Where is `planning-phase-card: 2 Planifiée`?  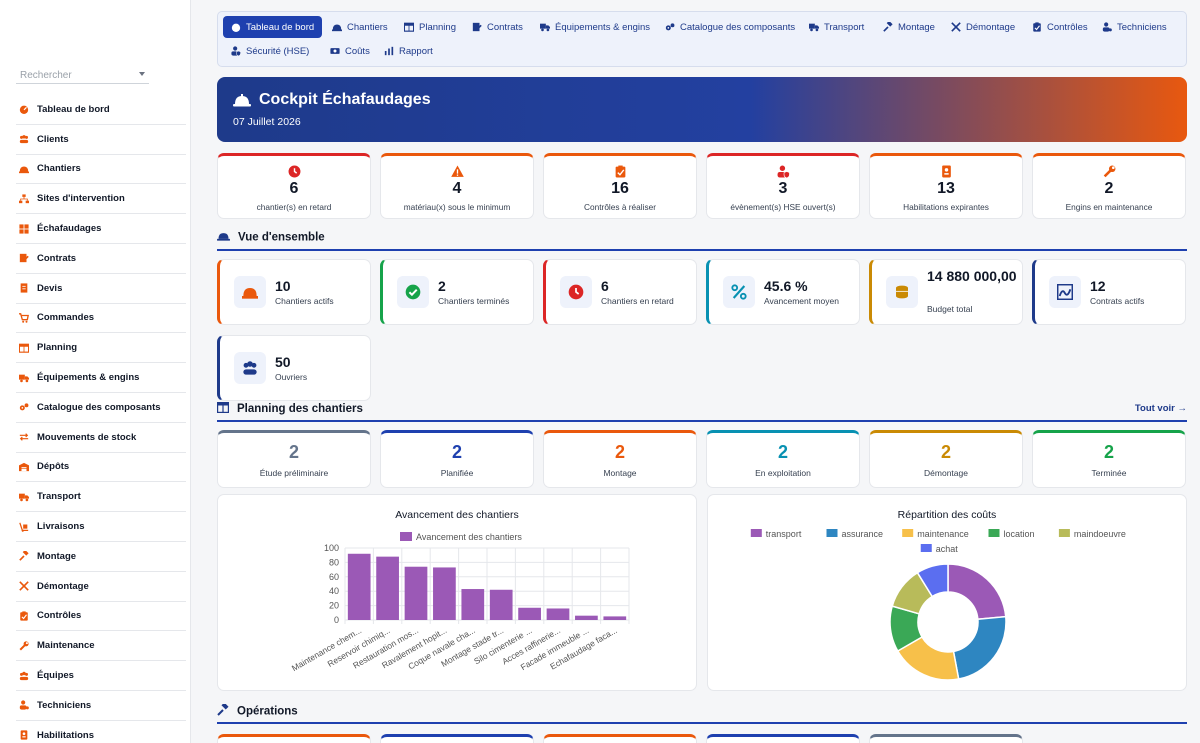
planning-phase-card: 2 Planifiée is located at coordinates (457, 459).